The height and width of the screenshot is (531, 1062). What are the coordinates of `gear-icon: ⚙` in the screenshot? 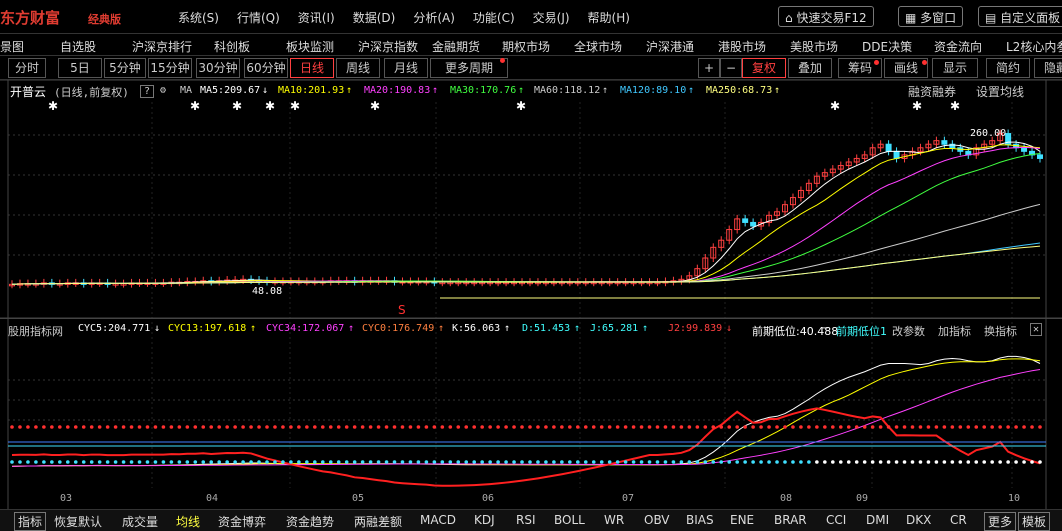 It's located at (163, 90).